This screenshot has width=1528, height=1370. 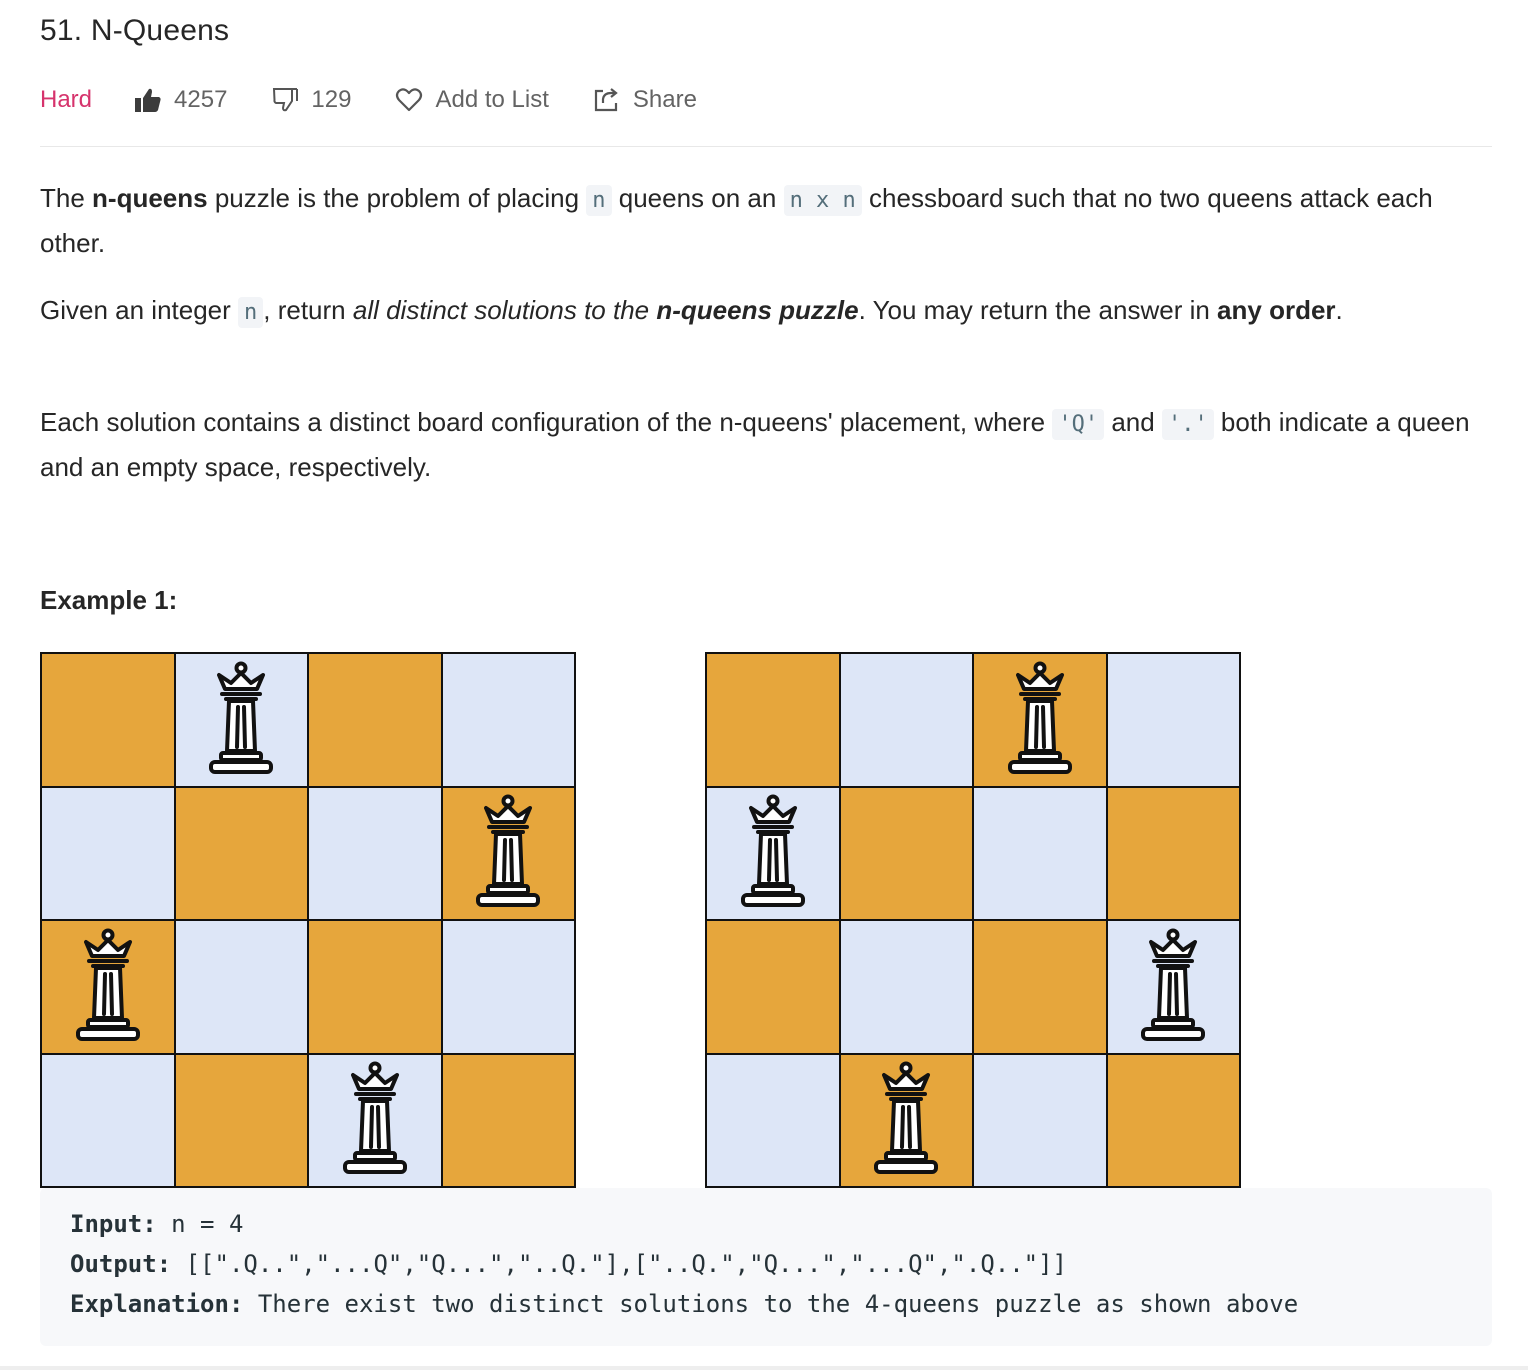 I want to click on add-to-list-button: Add to List, so click(x=472, y=100).